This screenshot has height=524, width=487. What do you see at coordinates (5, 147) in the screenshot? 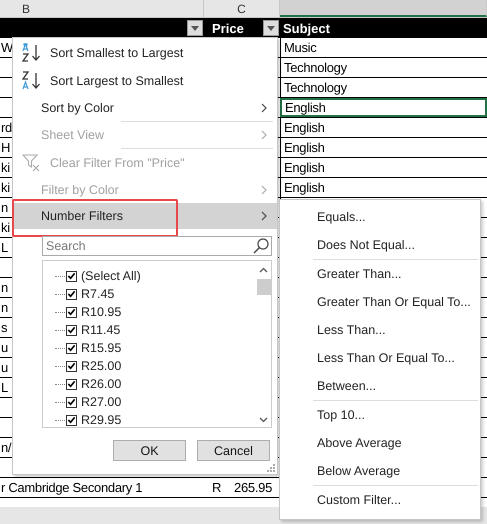
I see `table-cell: H` at bounding box center [5, 147].